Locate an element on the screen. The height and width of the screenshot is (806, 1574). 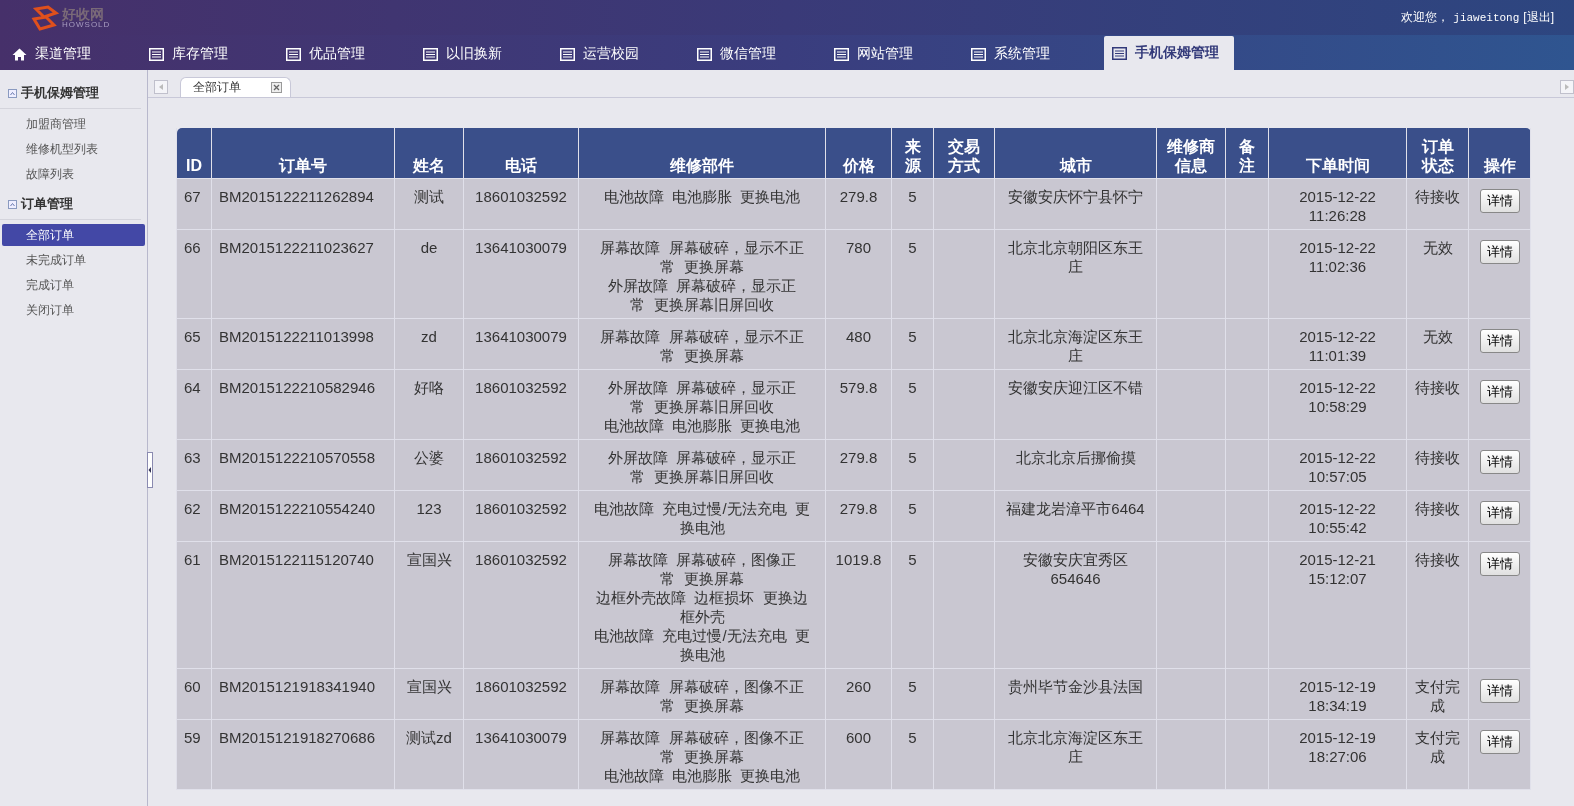
column-header: 电话 is located at coordinates (521, 165).